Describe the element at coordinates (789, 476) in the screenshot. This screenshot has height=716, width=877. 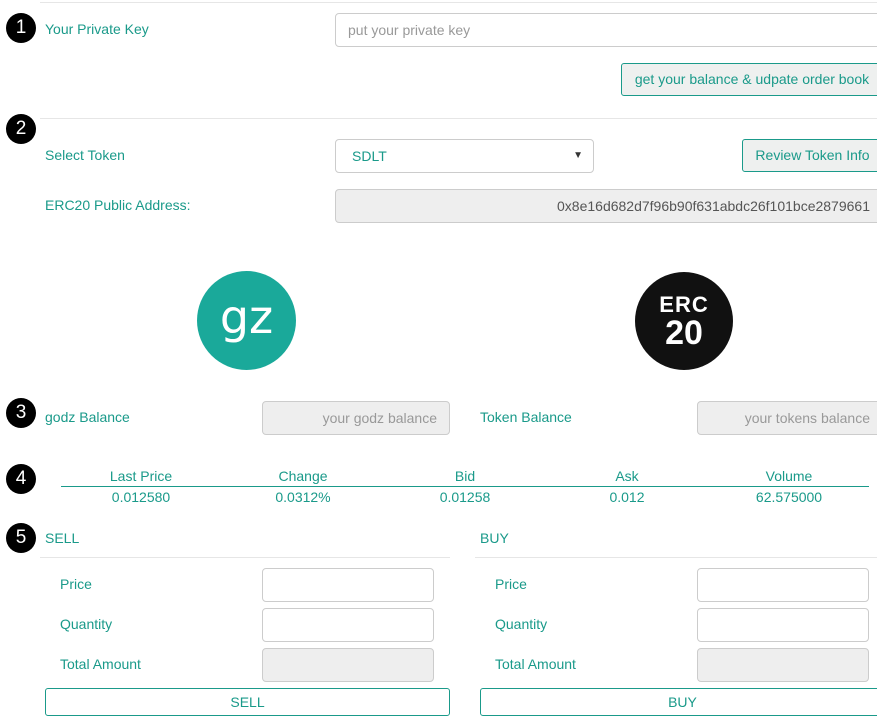
I see `stat-header: Volume` at that location.